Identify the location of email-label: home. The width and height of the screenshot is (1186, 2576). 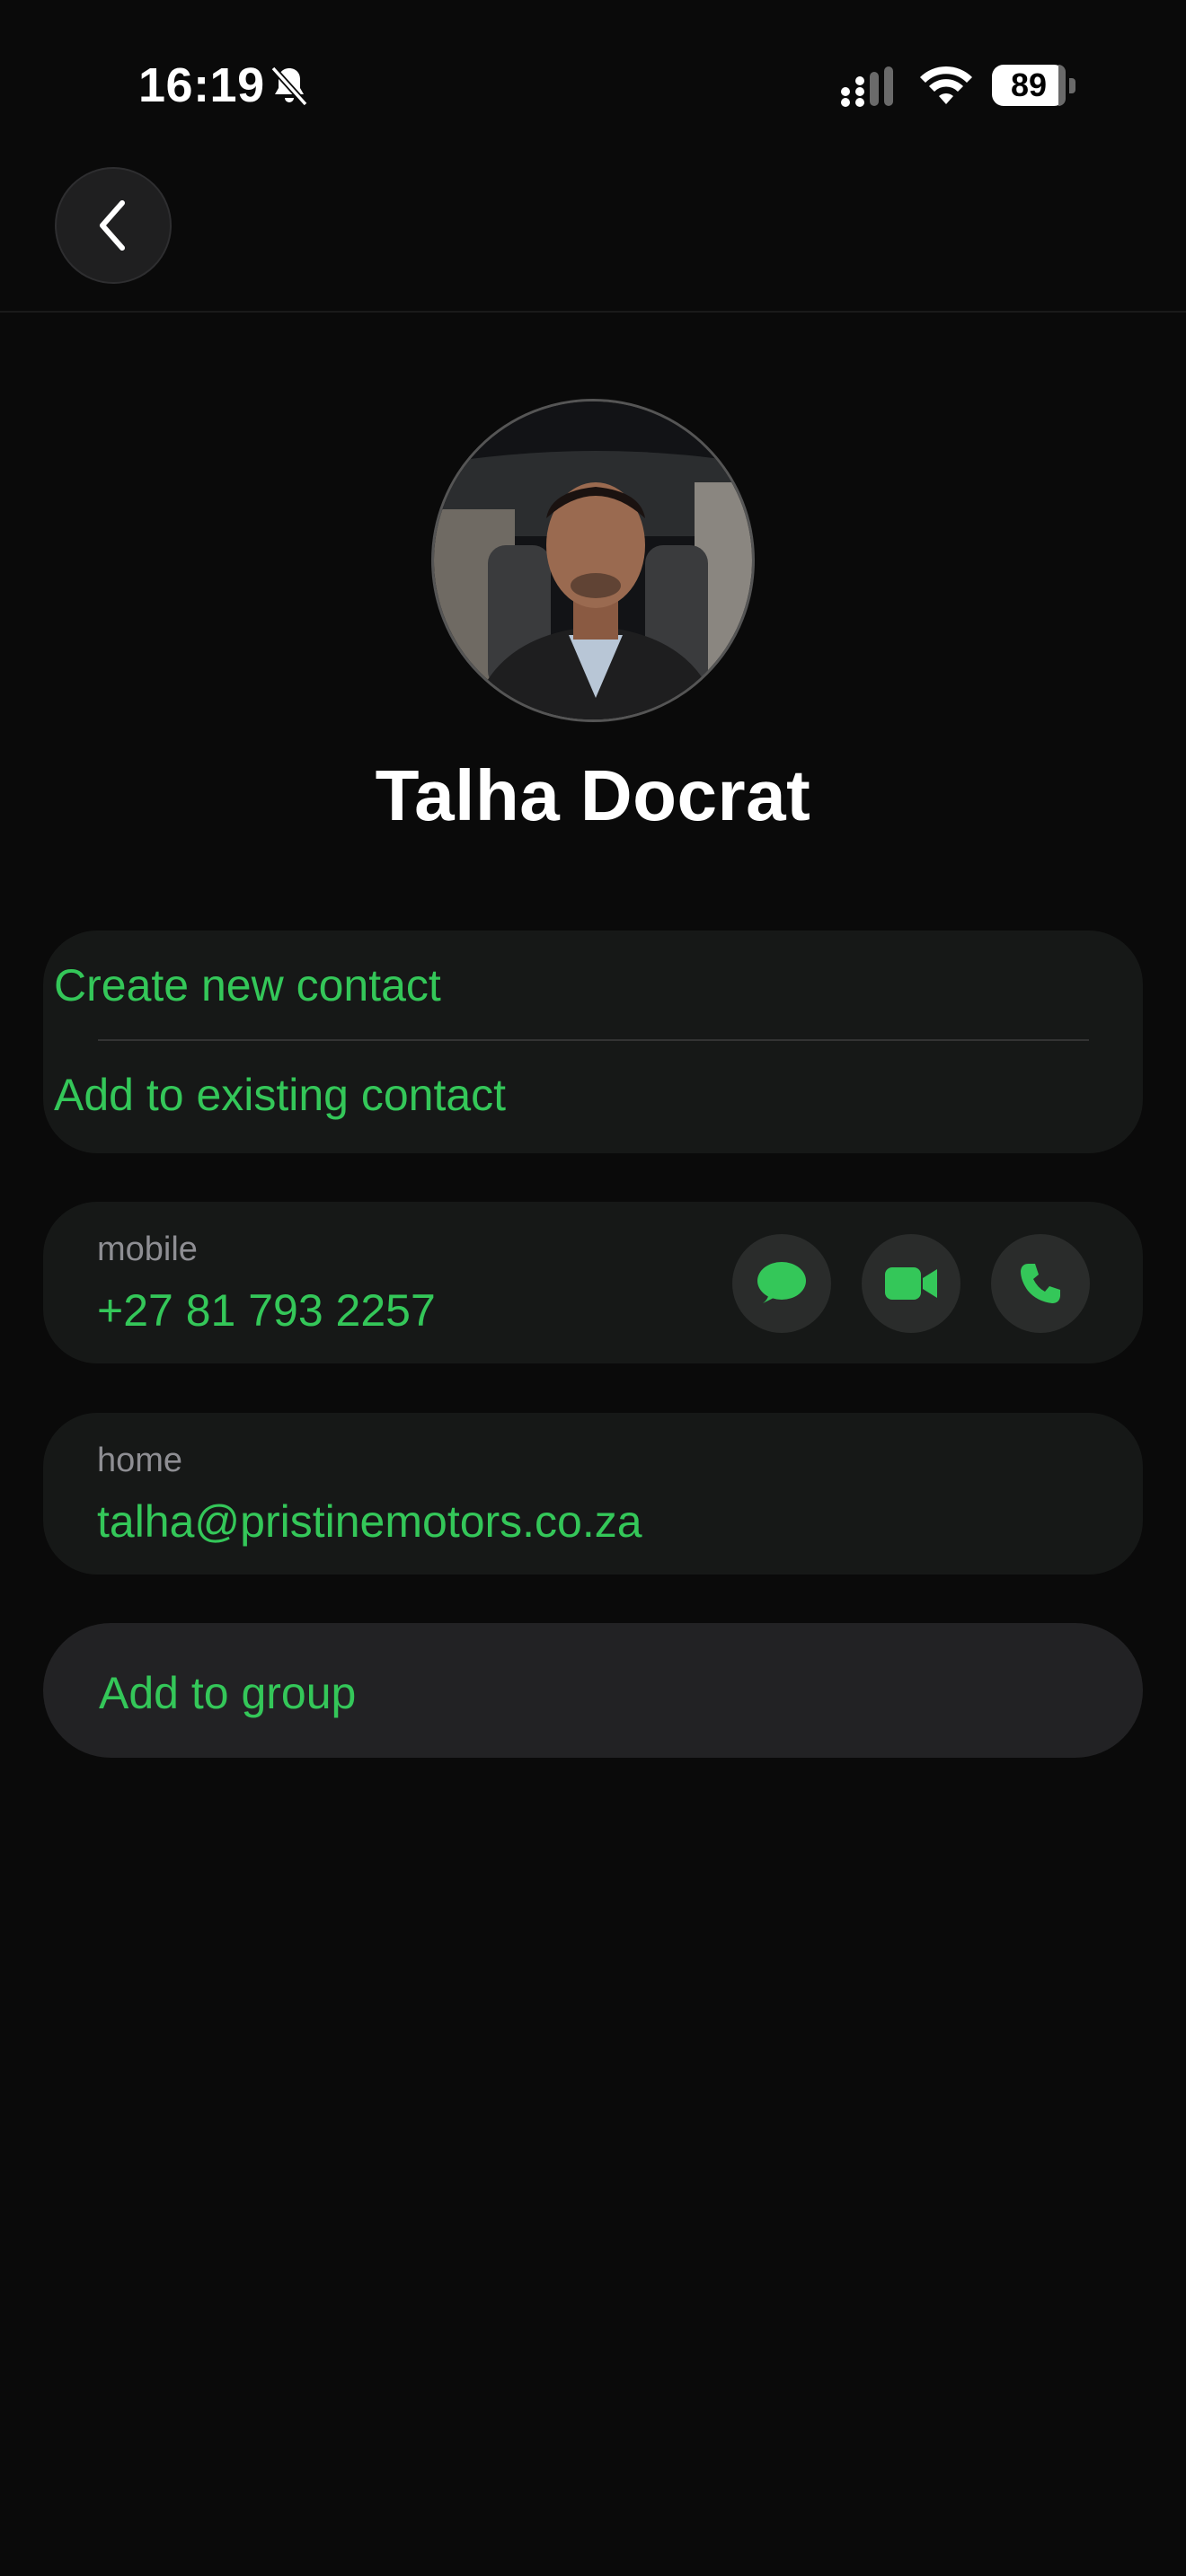
(140, 1460).